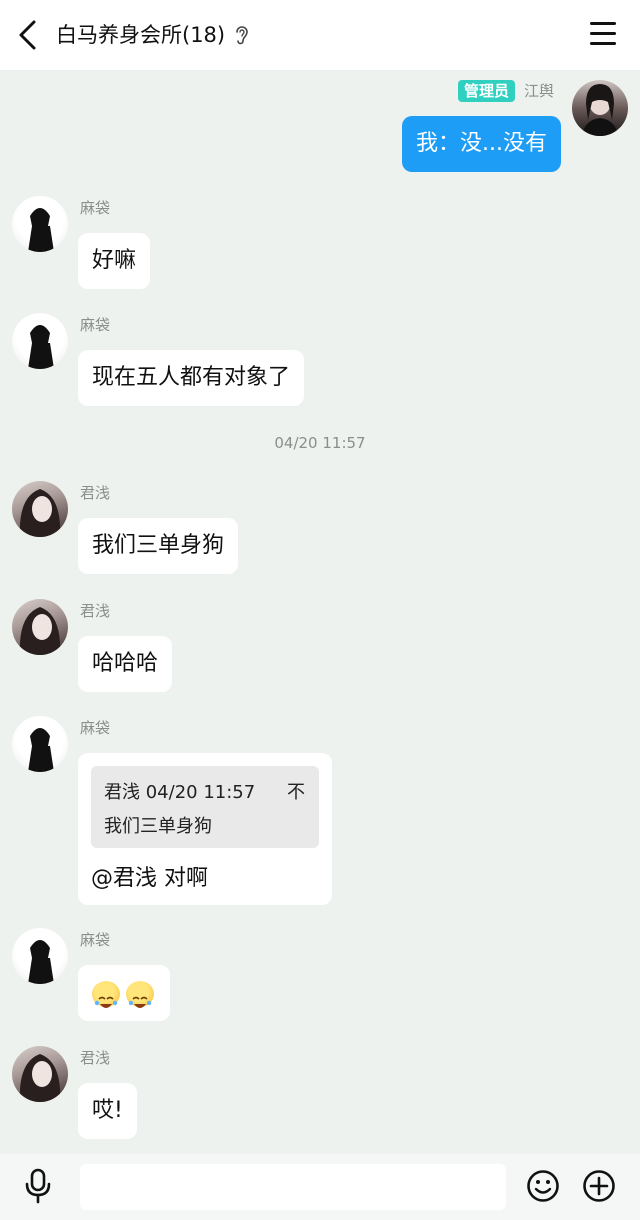 This screenshot has width=640, height=1220. Describe the element at coordinates (158, 826) in the screenshot. I see `quote-text: 我们三单身狗` at that location.